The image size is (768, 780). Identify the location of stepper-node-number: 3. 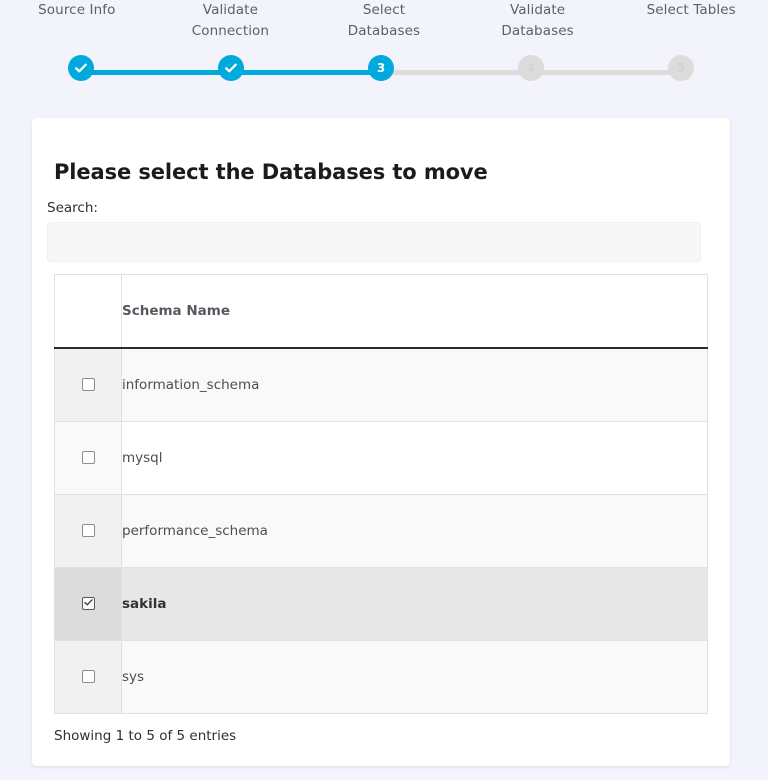
(381, 68).